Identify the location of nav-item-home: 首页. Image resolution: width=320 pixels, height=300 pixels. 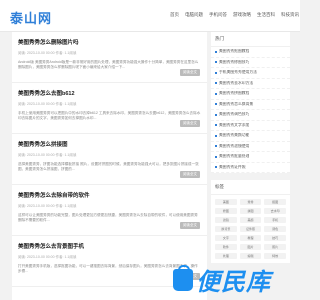
(174, 15).